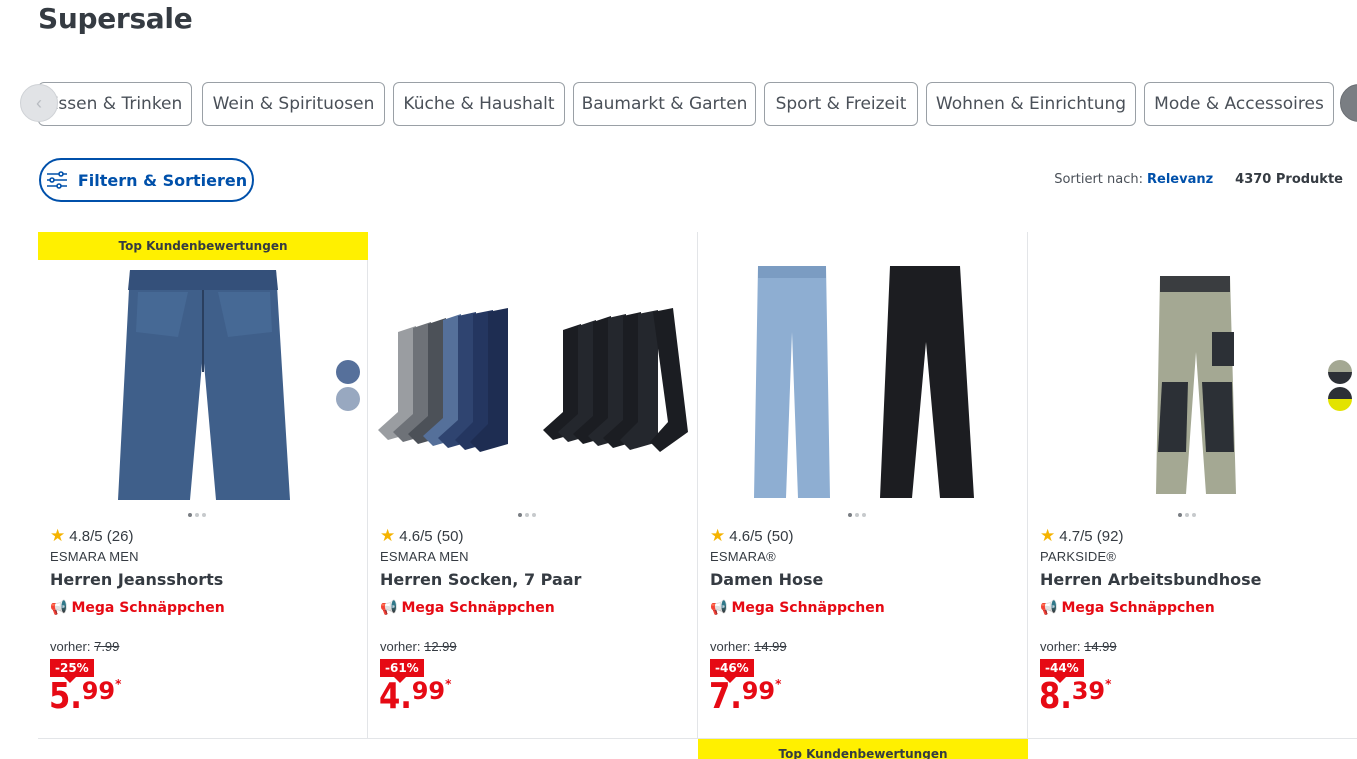 The height and width of the screenshot is (759, 1357). Describe the element at coordinates (1062, 671) in the screenshot. I see `discount-badge: -44%` at that location.